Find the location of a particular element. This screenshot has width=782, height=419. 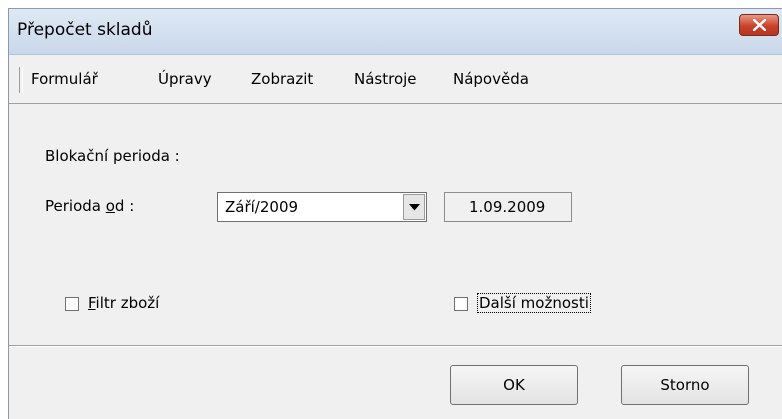

filter-goods-checkbox is located at coordinates (72, 304).